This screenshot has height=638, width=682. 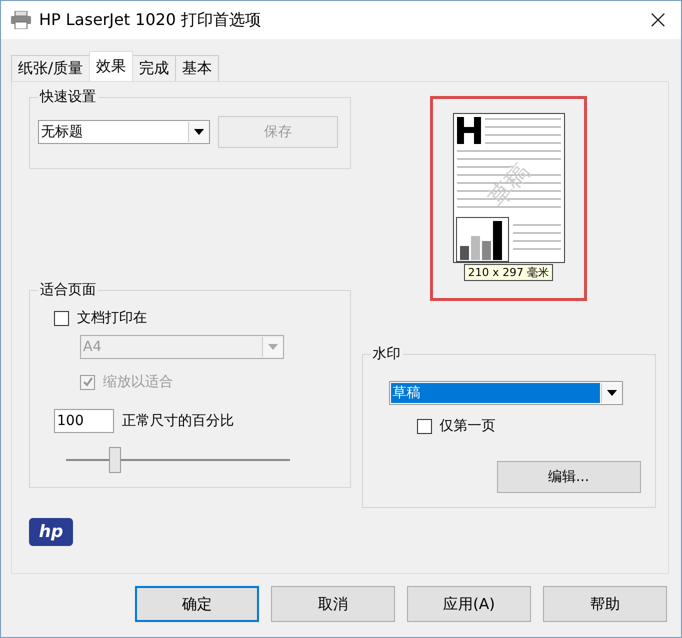 I want to click on tab: 纸张/质量, so click(x=50, y=68).